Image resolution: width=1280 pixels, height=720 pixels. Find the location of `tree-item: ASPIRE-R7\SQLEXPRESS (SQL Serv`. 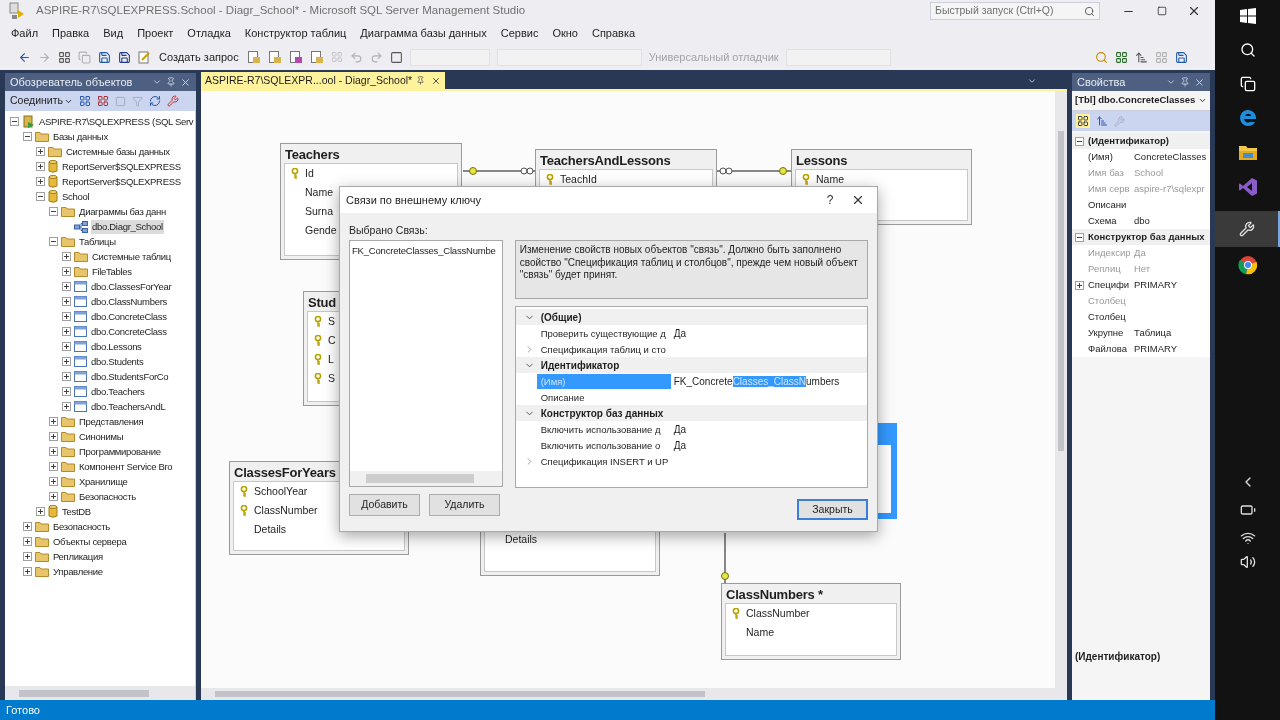

tree-item: ASPIRE-R7\SQLEXPRESS (SQL Serv is located at coordinates (116, 121).